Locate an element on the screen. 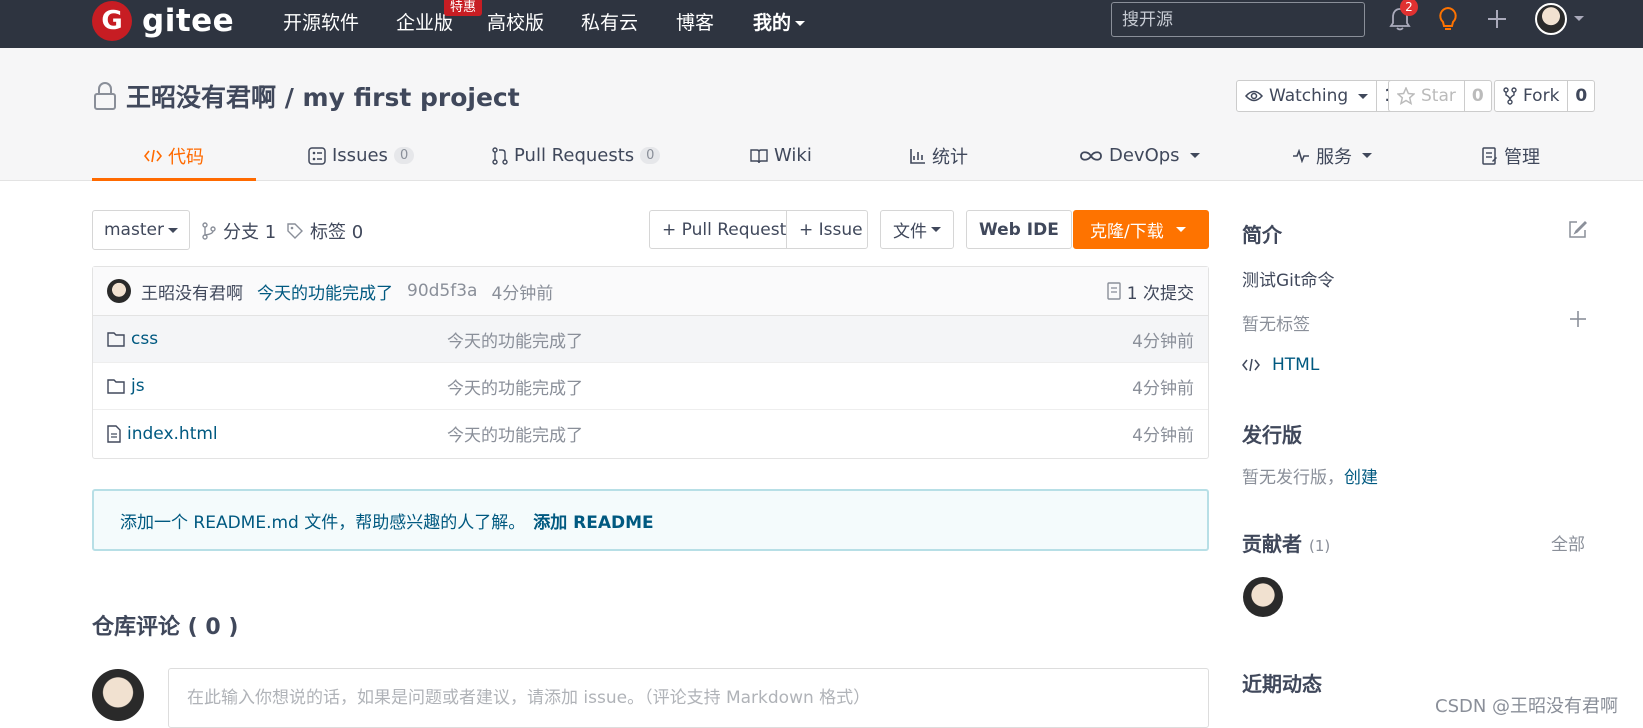  tab-wiki: Wiki is located at coordinates (781, 155).